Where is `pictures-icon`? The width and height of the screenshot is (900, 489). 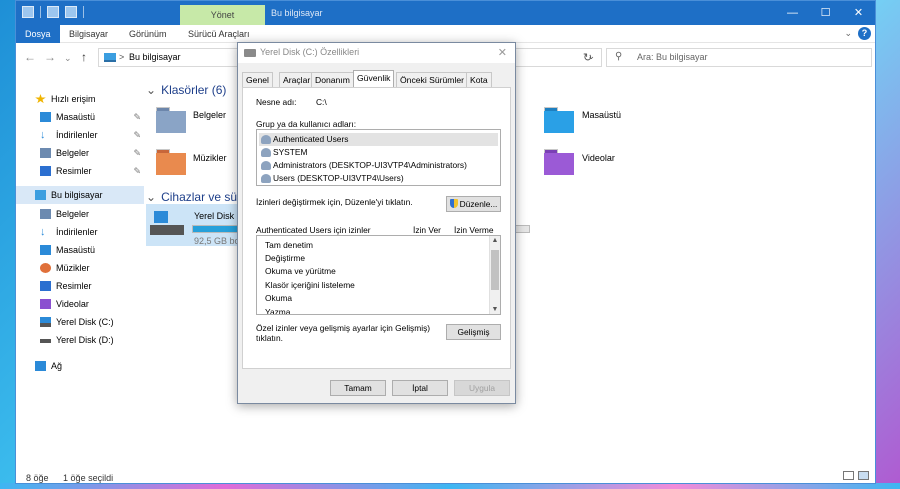
pictures-icon is located at coordinates (45, 286).